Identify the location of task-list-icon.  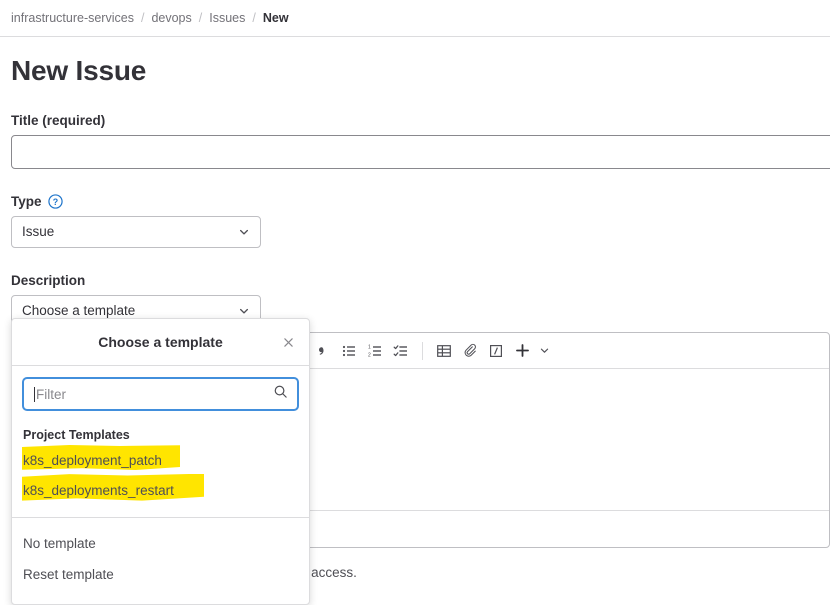
(401, 351).